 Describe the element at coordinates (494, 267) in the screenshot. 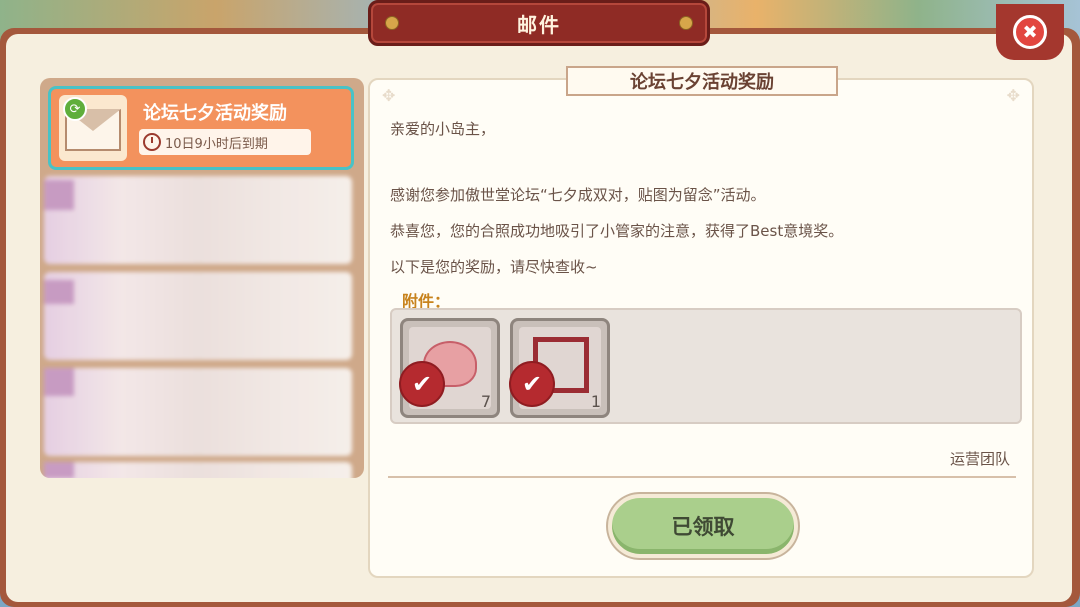

I see `mail-body-line: 以下是您的奖励，请尽快查收~` at that location.